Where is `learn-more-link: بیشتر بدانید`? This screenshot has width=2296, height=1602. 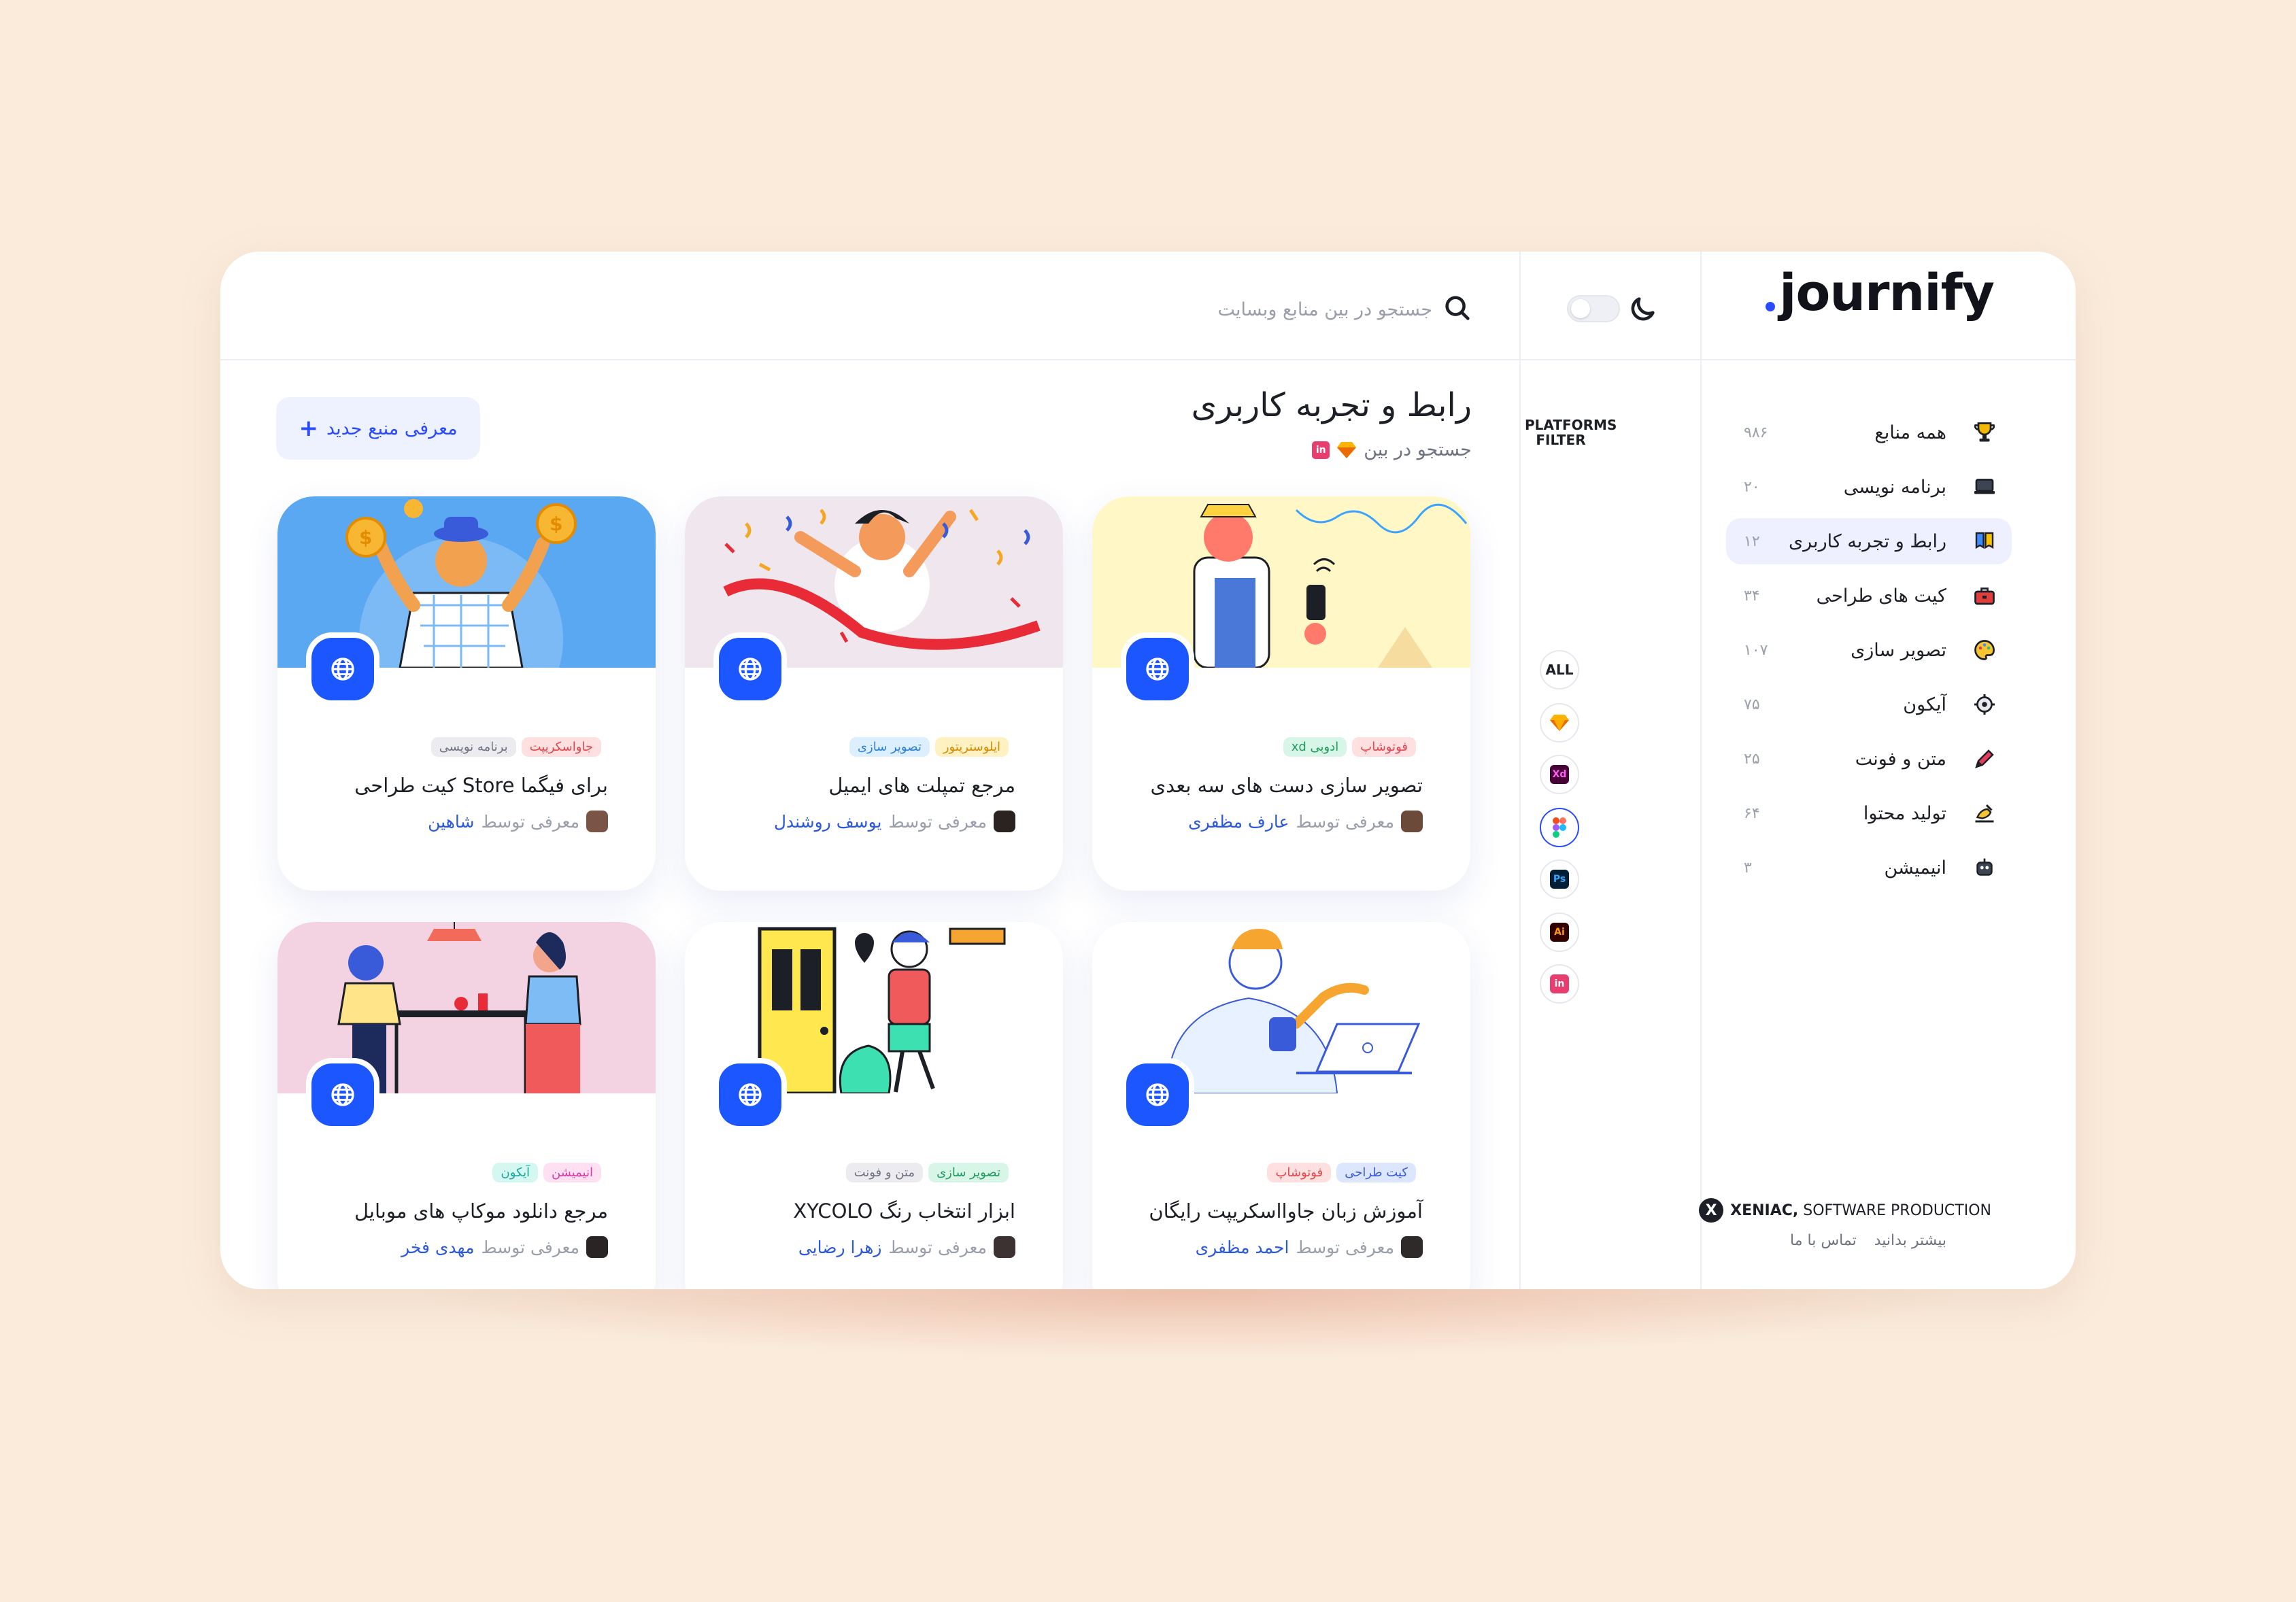
learn-more-link: بیشتر بدانید is located at coordinates (1910, 1240).